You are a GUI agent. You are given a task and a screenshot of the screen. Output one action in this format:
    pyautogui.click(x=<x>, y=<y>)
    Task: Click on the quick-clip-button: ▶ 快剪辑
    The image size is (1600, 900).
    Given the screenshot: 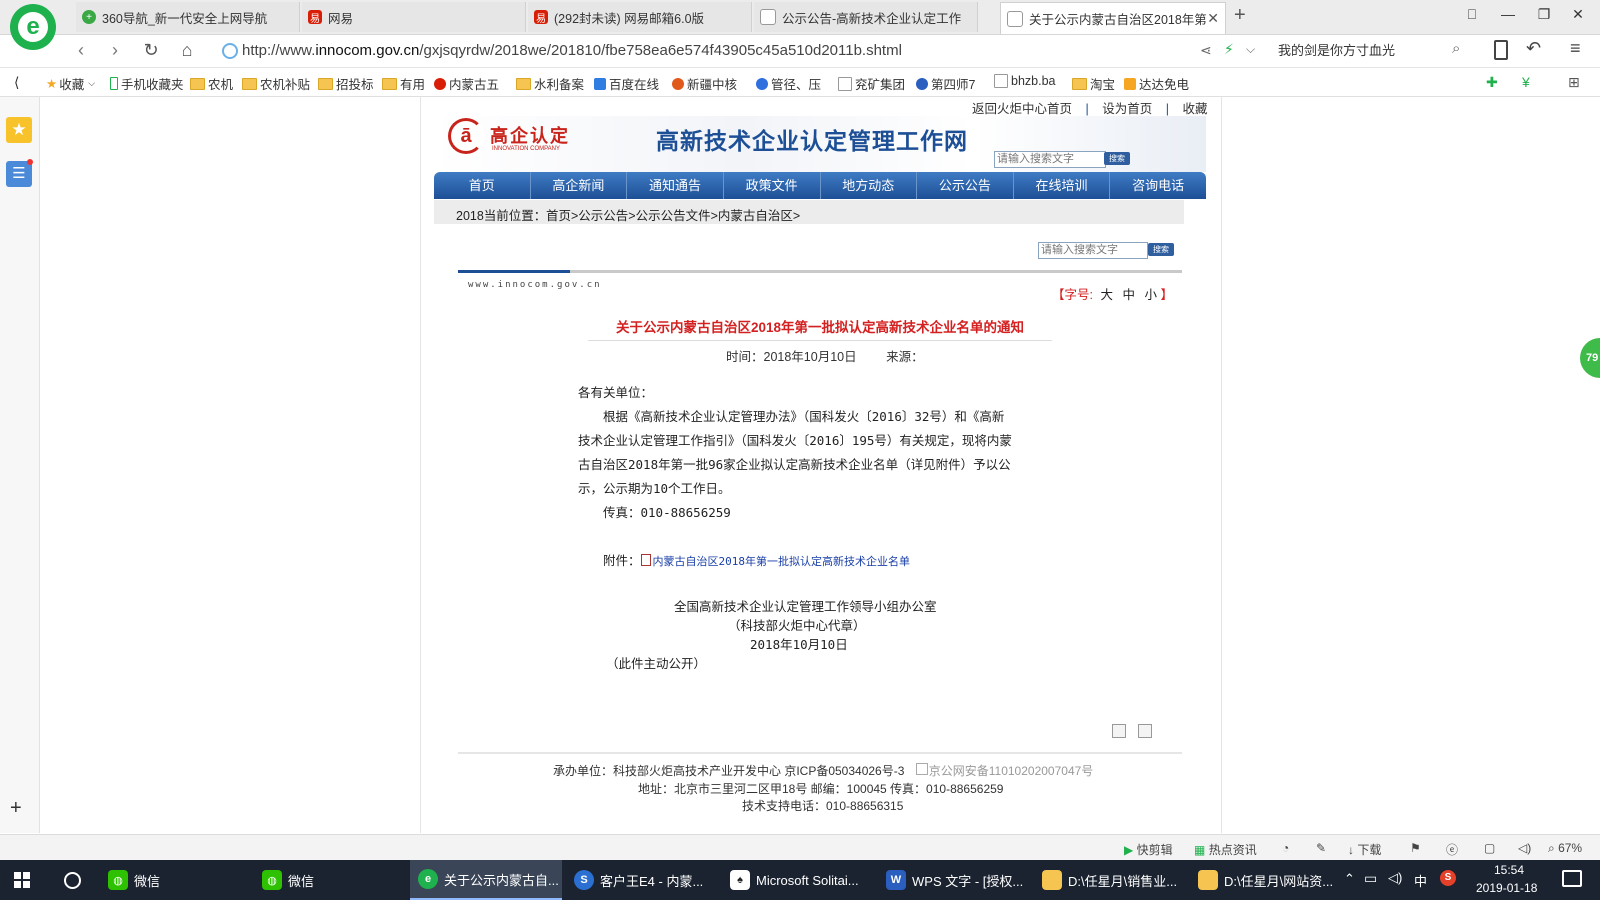 What is the action you would take?
    pyautogui.click(x=1148, y=849)
    